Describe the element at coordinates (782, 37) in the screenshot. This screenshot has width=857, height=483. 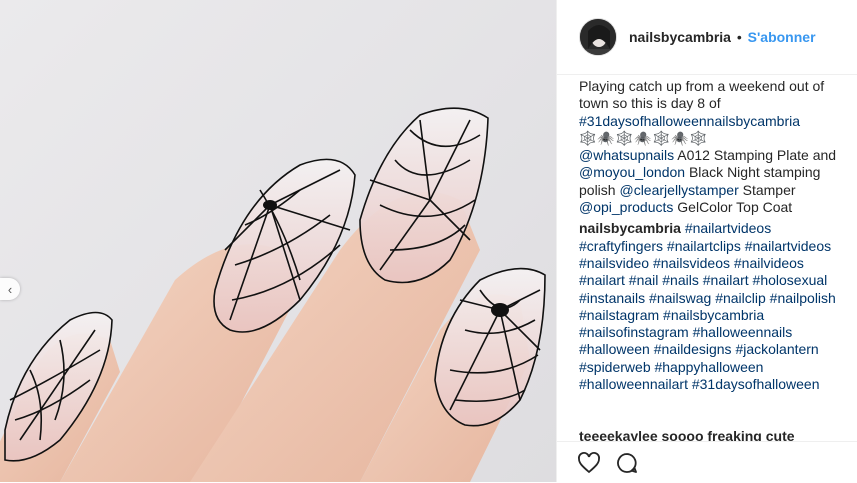
I see `follow-button: S'abonner` at that location.